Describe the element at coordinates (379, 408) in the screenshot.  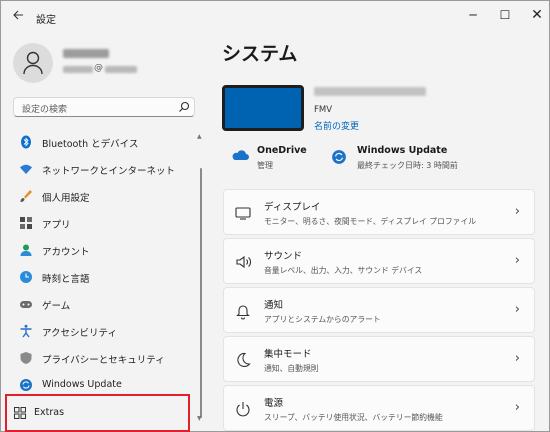
I see `card-power: 電源 スリープ、バッテリ使用状況、バッテリー節約機能 ›` at that location.